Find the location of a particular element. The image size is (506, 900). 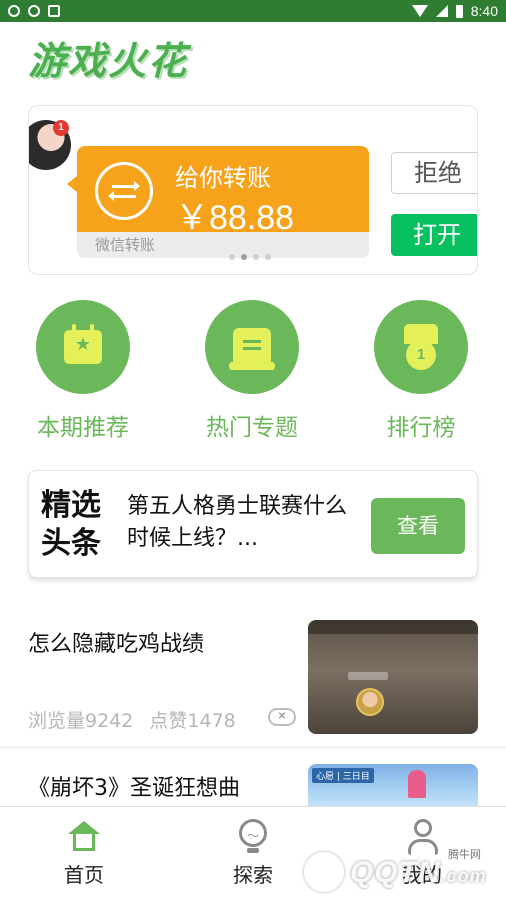

quick-entry-label: 排行榜 is located at coordinates (421, 428).